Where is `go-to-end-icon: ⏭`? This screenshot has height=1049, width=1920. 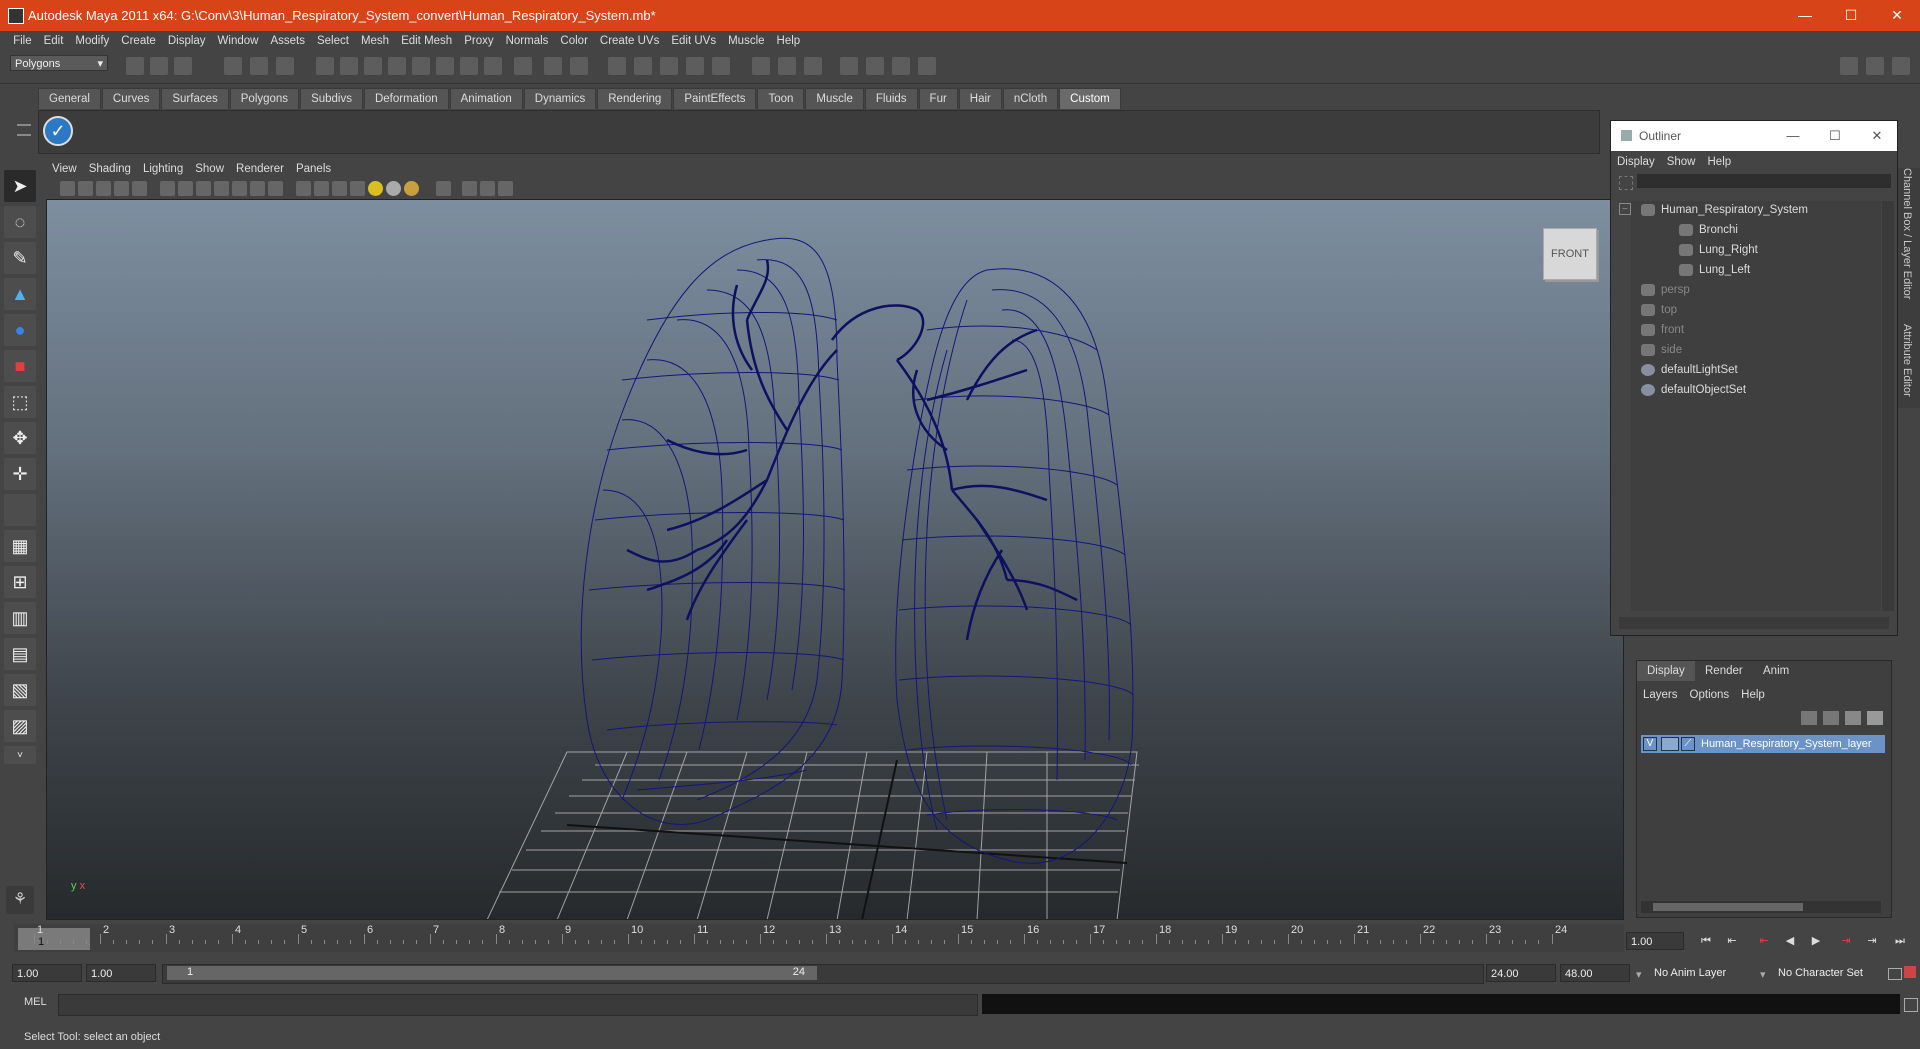
go-to-end-icon: ⏭ is located at coordinates (1900, 941).